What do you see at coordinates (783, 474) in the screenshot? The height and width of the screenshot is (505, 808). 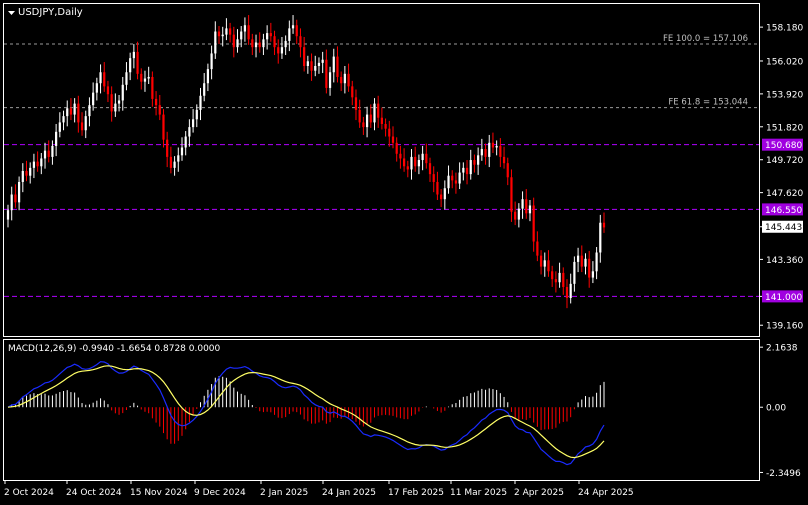 I see `macd-tick-label: -2.3496` at bounding box center [783, 474].